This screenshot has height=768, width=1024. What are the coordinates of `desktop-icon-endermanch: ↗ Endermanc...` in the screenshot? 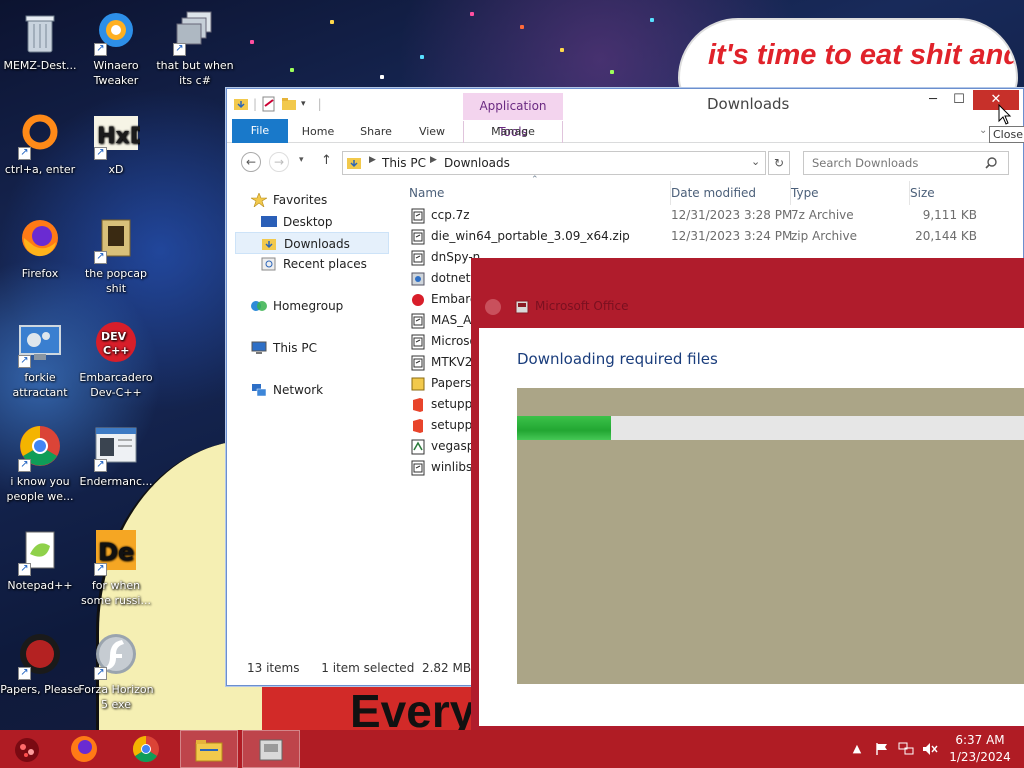 It's located at (116, 456).